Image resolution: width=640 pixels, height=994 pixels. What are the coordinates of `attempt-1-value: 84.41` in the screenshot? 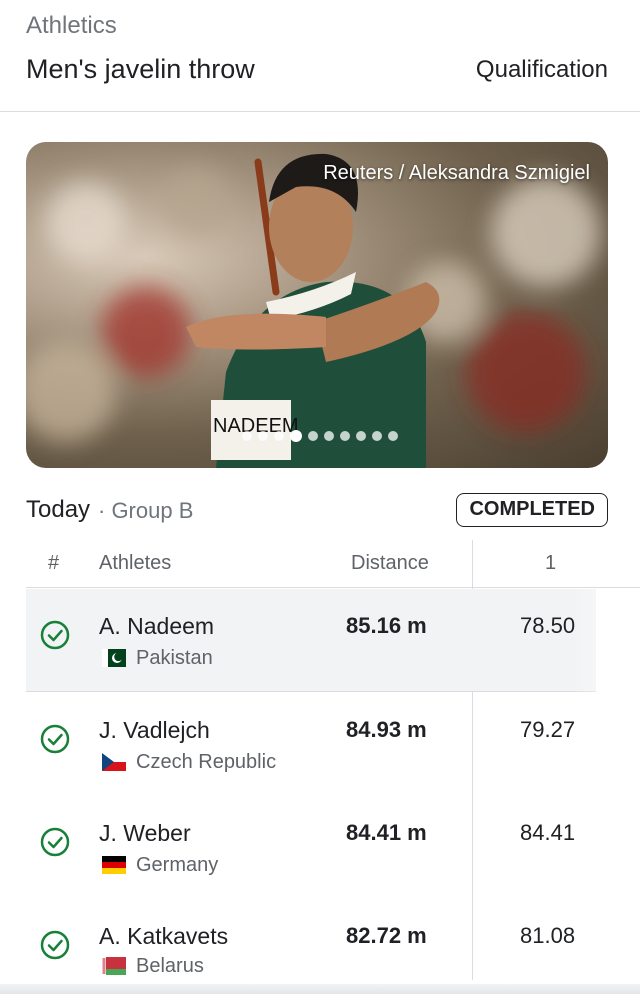 It's located at (548, 832).